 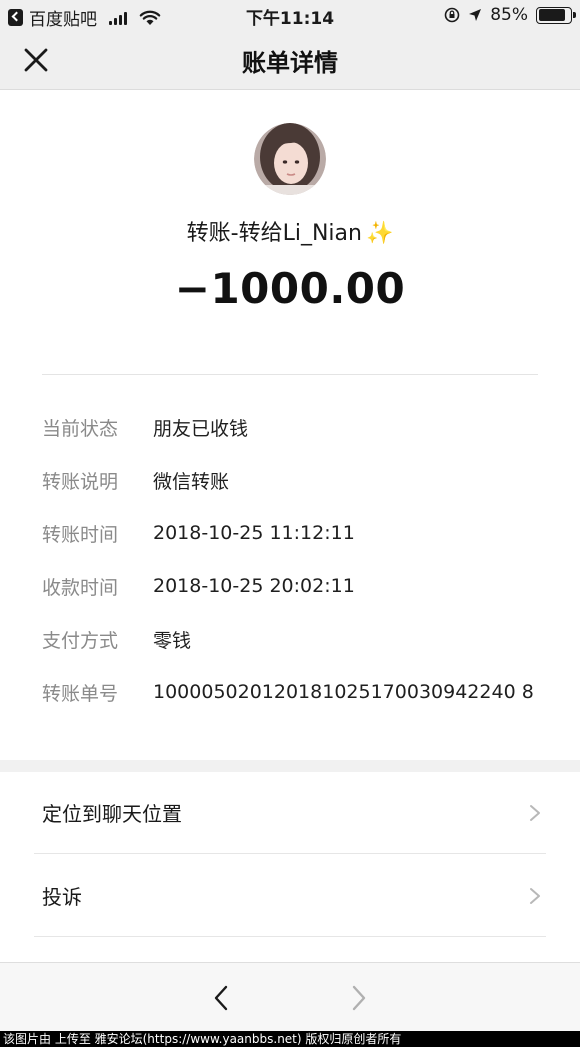 What do you see at coordinates (191, 481) in the screenshot?
I see `detail-value: 微信转账` at bounding box center [191, 481].